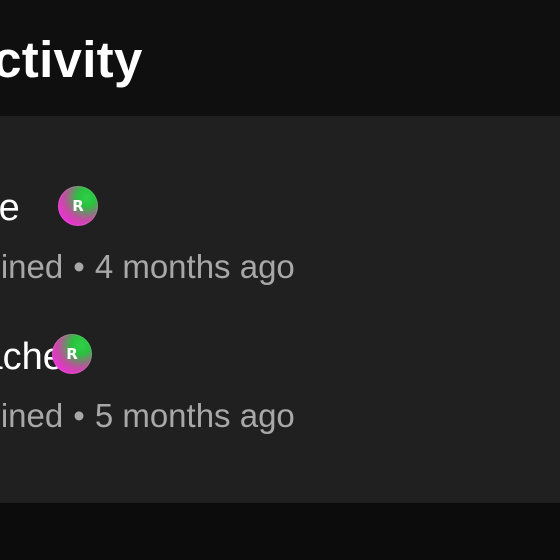 Image resolution: width=560 pixels, height=560 pixels. Describe the element at coordinates (194, 266) in the screenshot. I see `timestamp: 4 months ago` at that location.